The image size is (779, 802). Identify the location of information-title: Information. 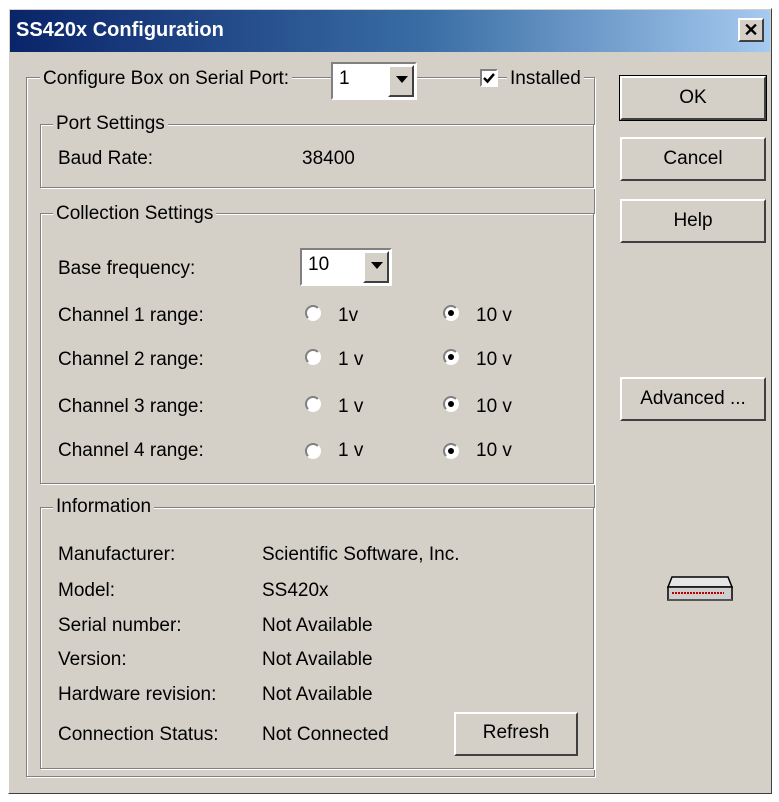
(104, 507).